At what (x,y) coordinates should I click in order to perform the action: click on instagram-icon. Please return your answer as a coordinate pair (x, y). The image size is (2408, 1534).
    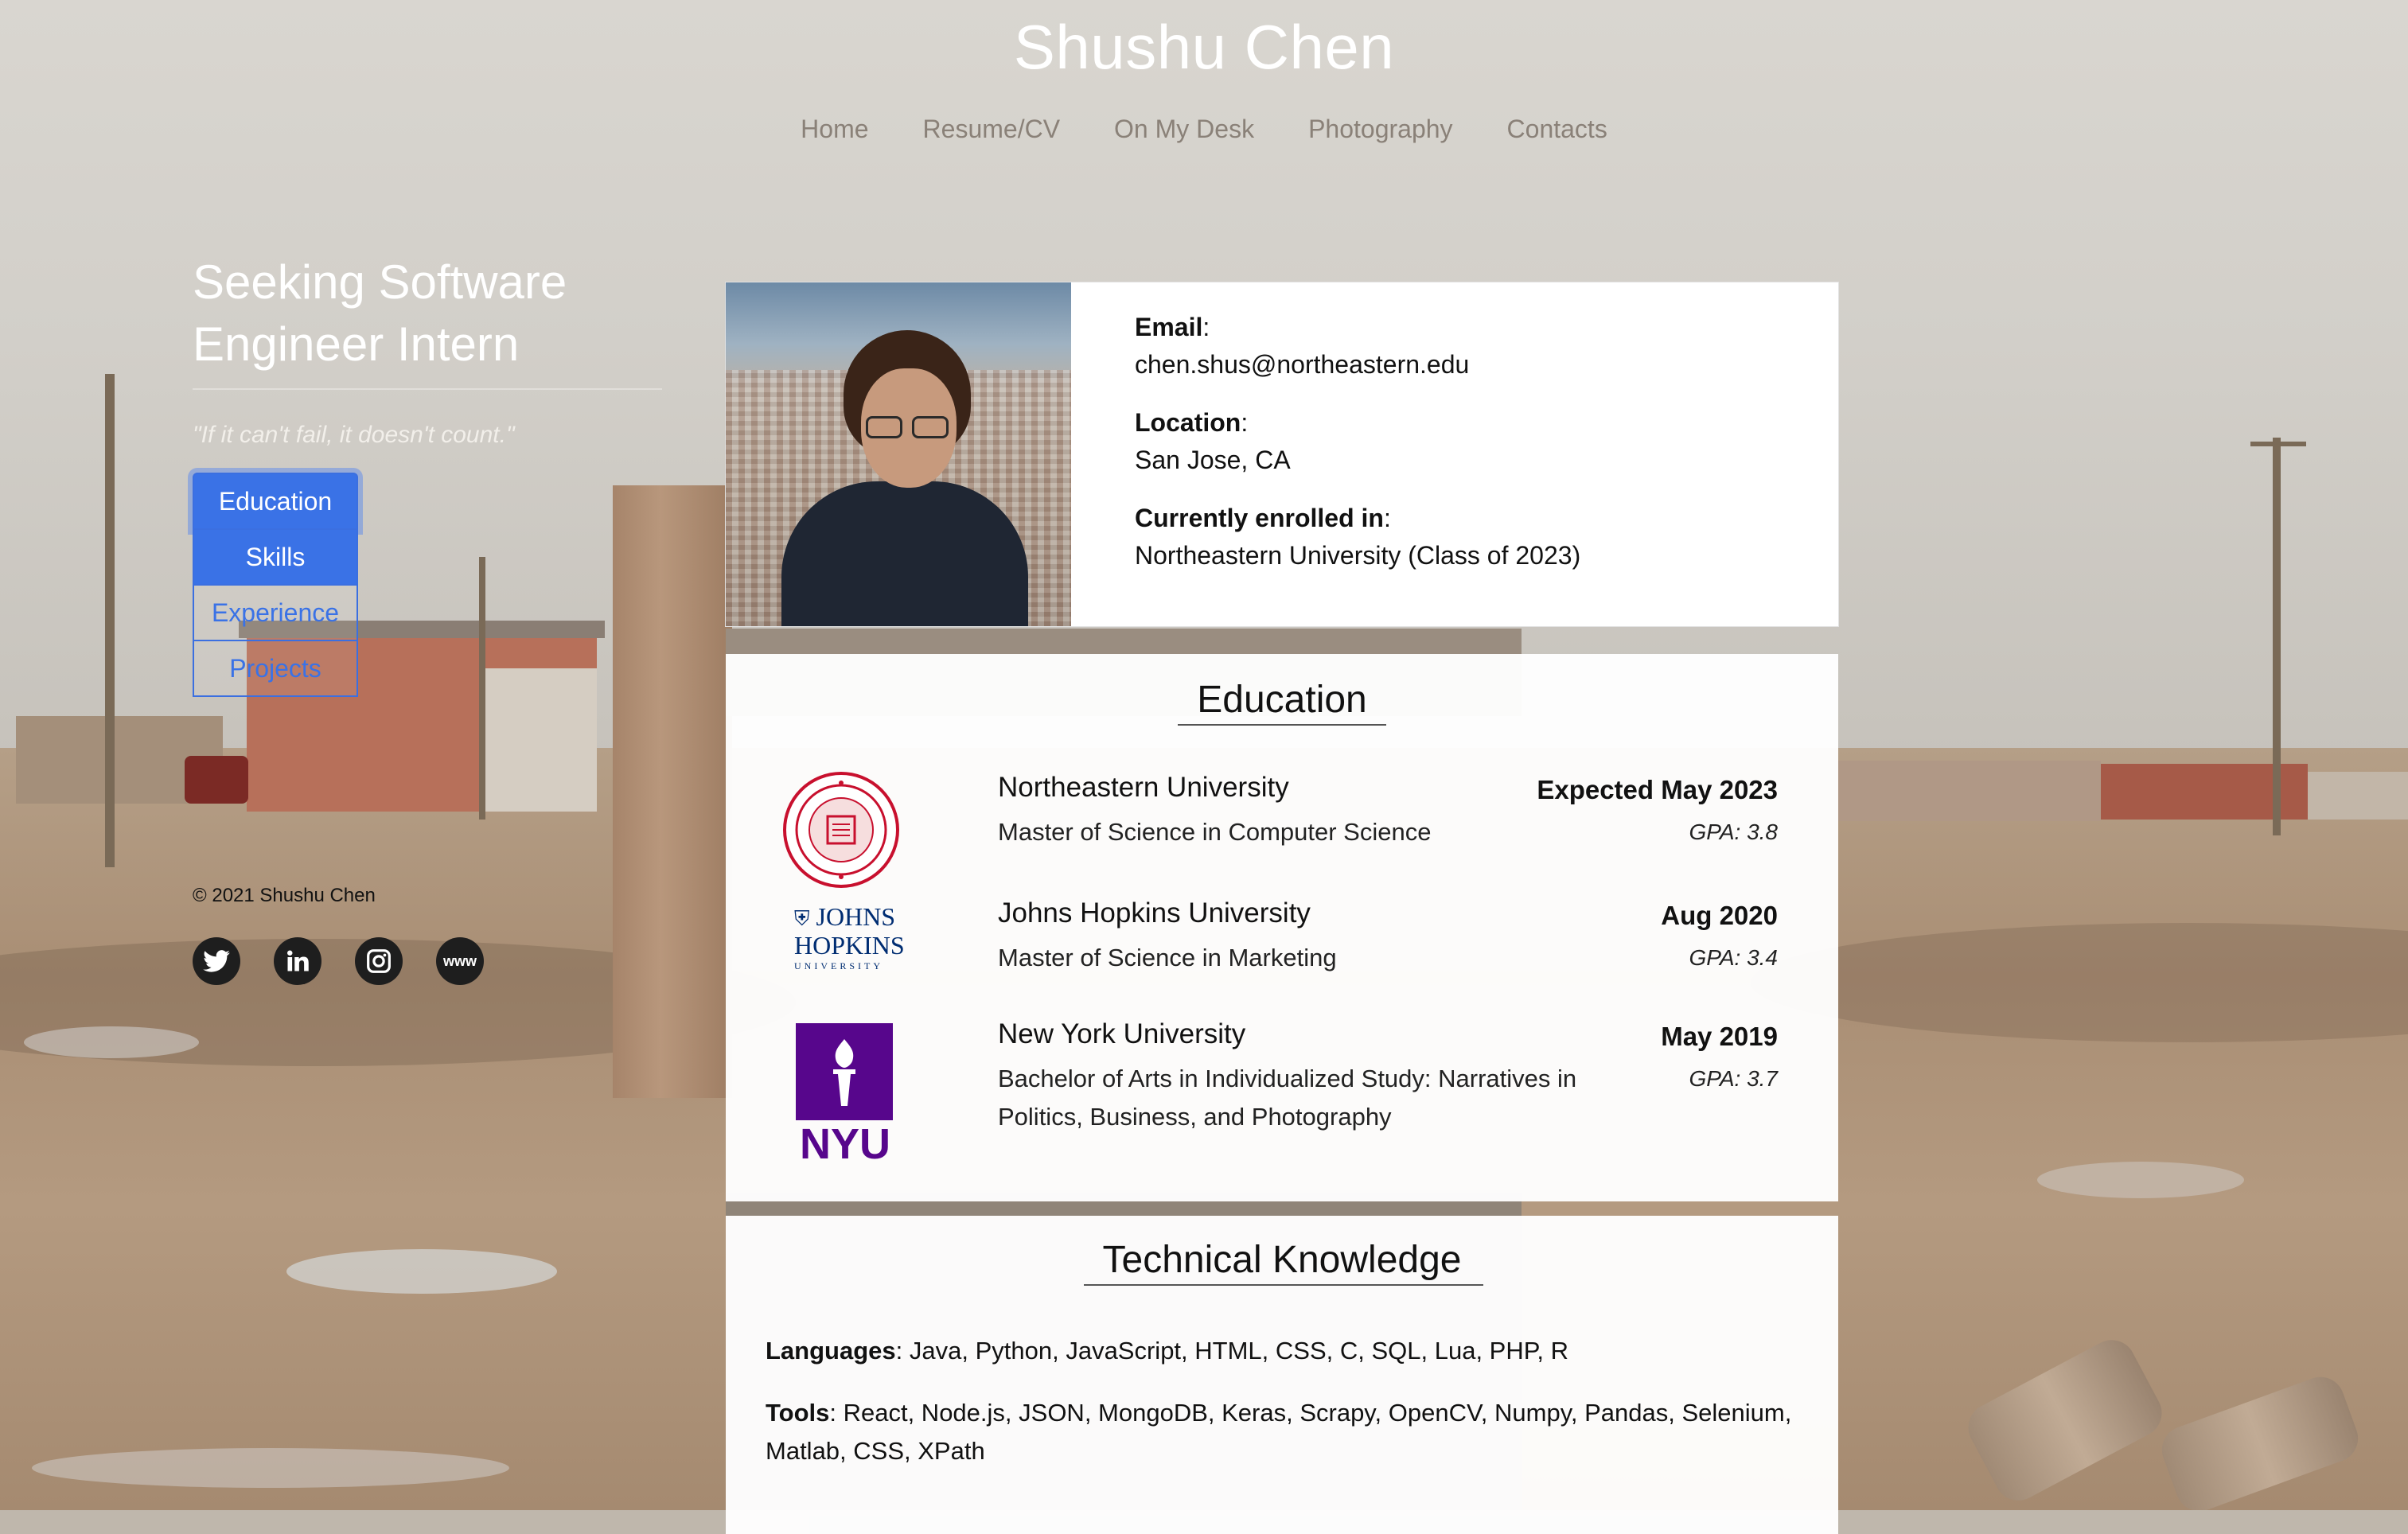
    Looking at the image, I should click on (379, 961).